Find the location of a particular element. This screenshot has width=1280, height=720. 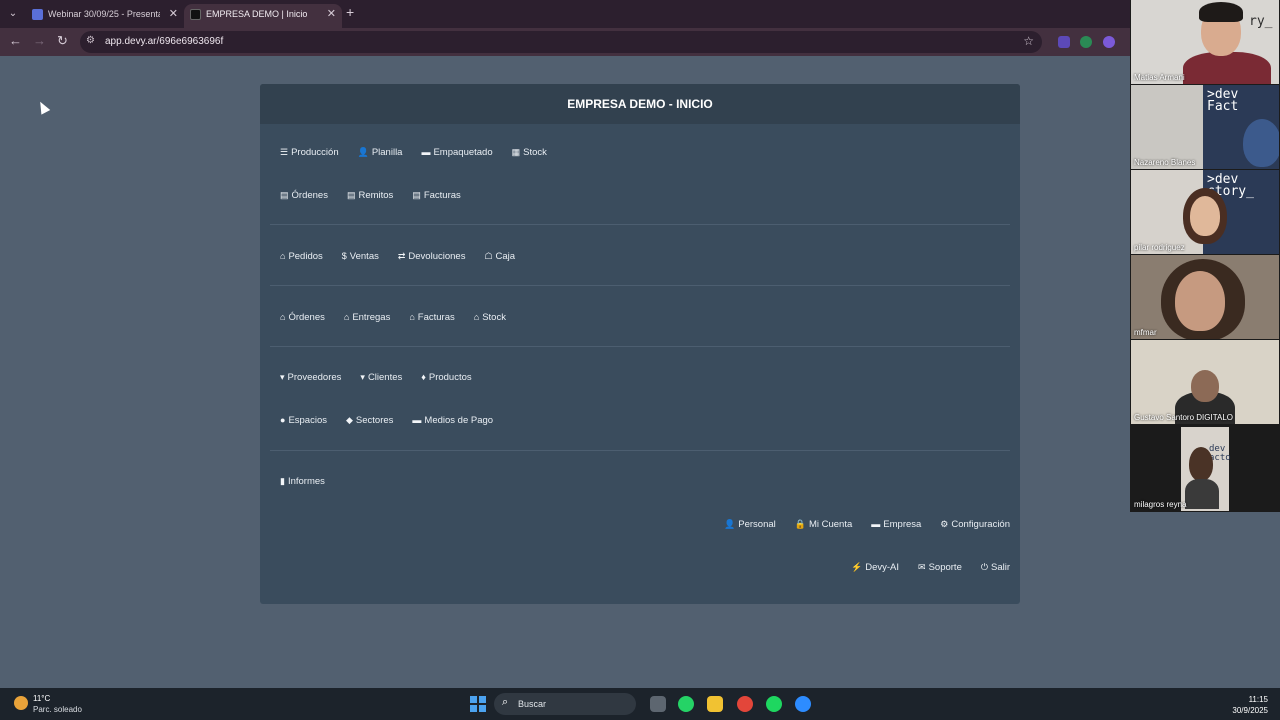

new-tab-icon: + is located at coordinates (350, 12).